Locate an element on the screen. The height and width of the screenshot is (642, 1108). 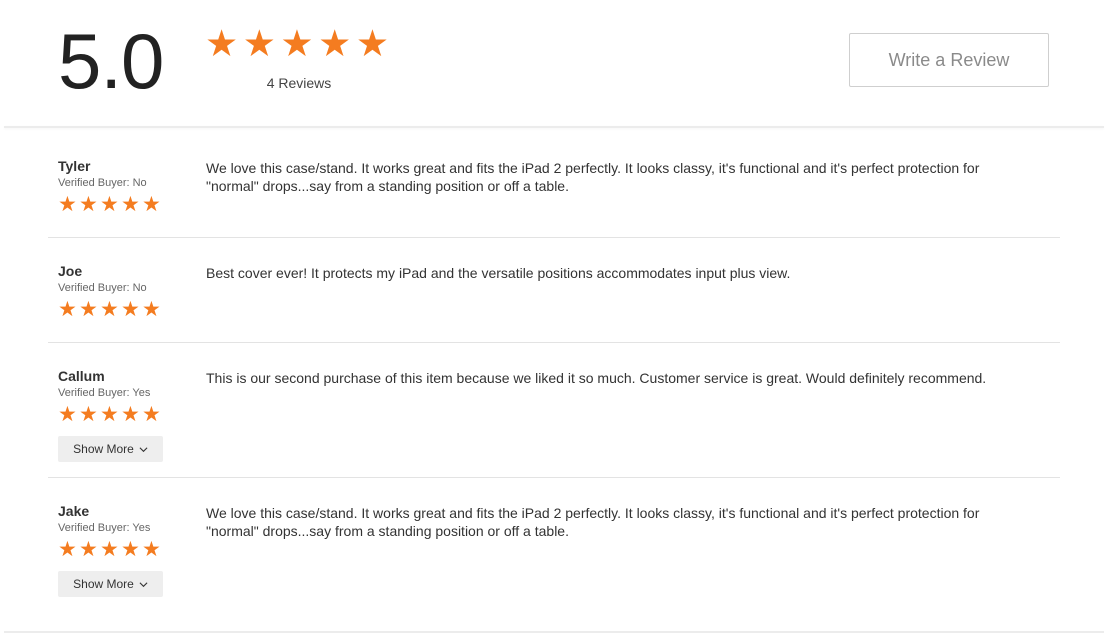
reviewer-name: Tyler is located at coordinates (74, 166).